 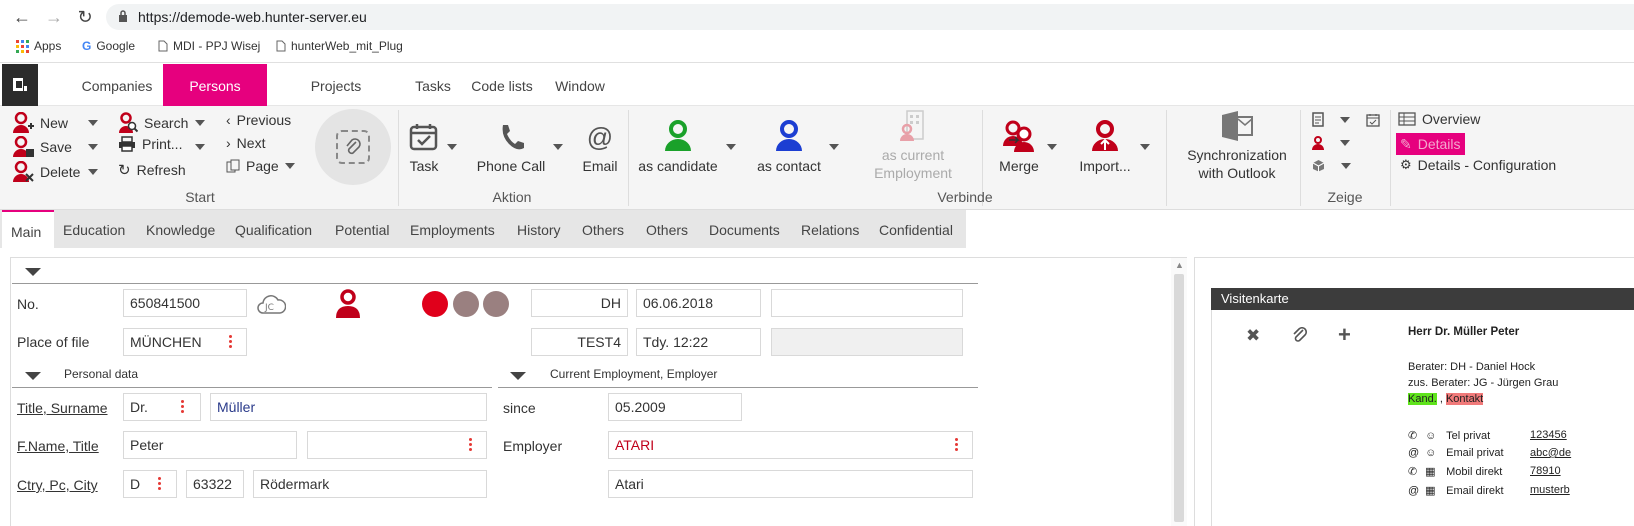 What do you see at coordinates (339, 46) in the screenshot?
I see `bookmark-hunterweb: hunterWeb_mit_Plug` at bounding box center [339, 46].